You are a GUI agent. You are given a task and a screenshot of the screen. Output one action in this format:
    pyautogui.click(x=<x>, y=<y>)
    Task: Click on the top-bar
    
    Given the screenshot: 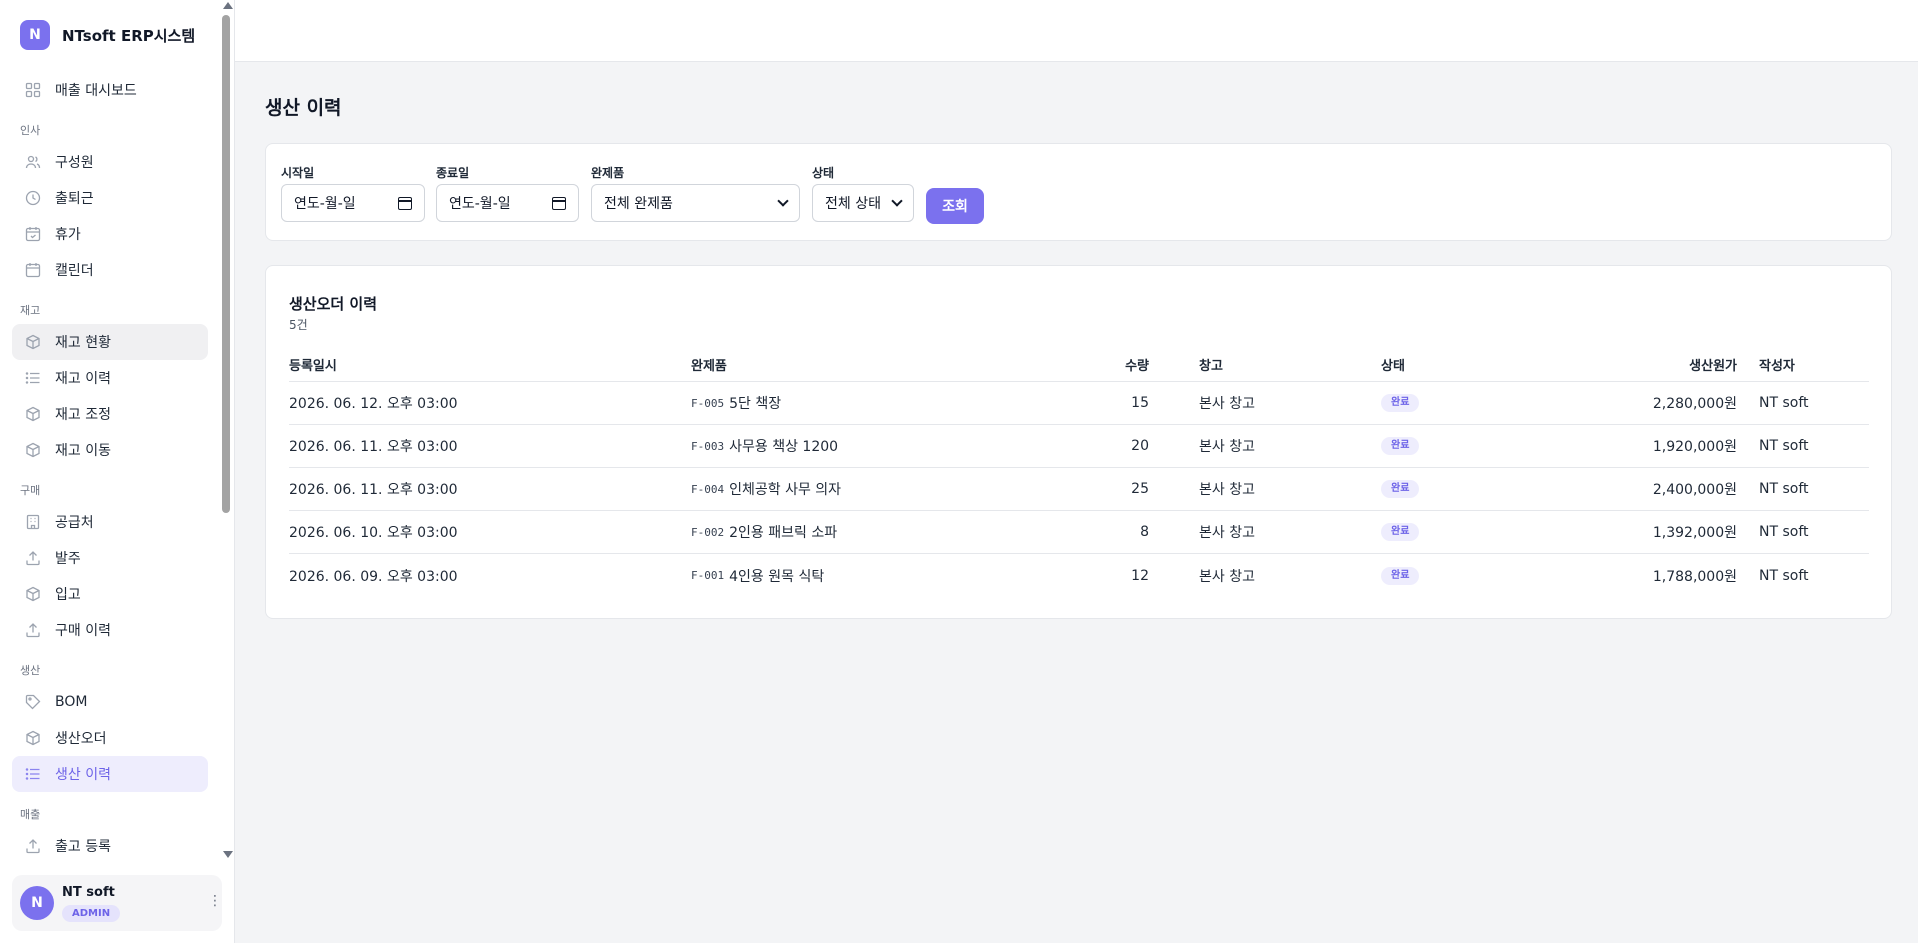 What is the action you would take?
    pyautogui.click(x=1076, y=31)
    